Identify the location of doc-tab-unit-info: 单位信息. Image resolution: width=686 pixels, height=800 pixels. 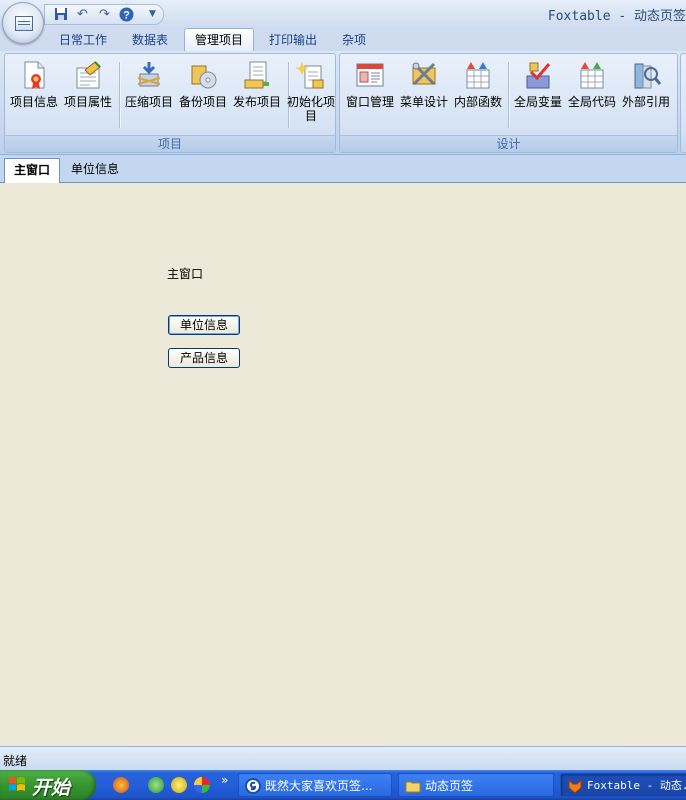
(95, 169).